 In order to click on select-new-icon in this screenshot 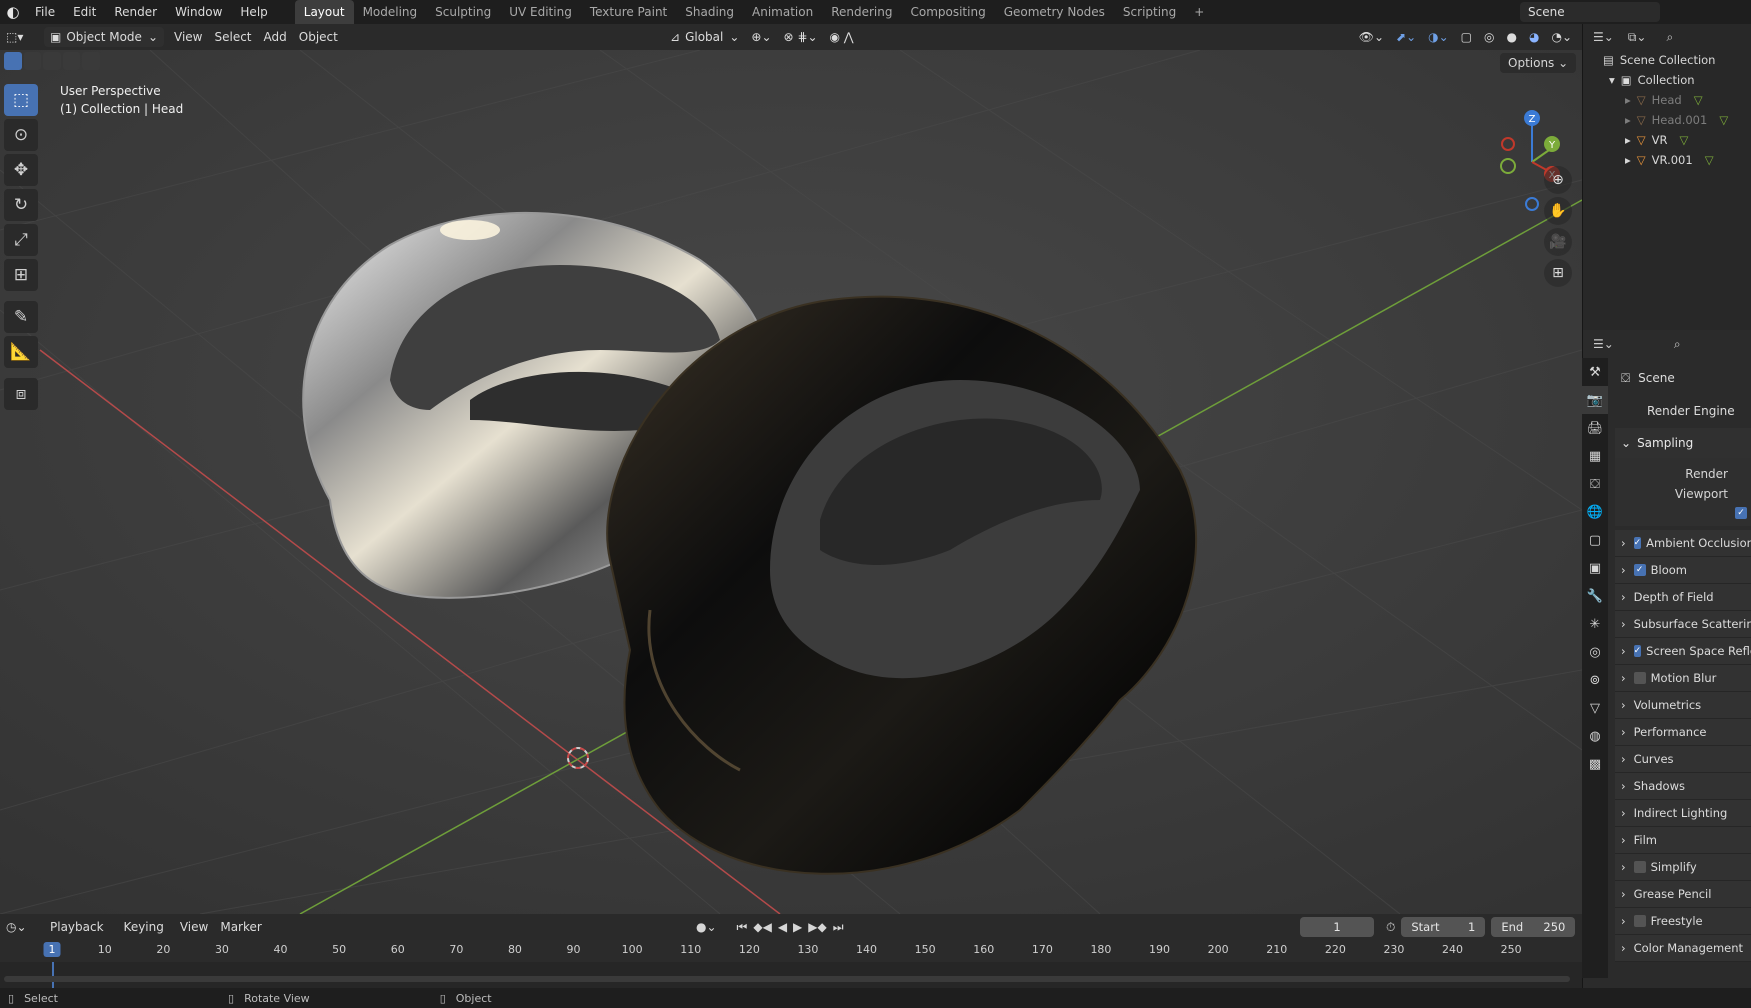, I will do `click(13, 61)`.